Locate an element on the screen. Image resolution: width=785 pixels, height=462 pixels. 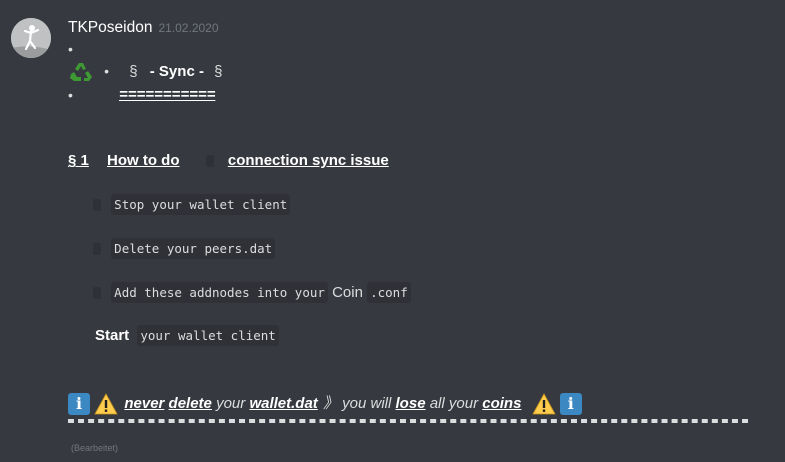
section-heading: § 1 How to do connection sync issue is located at coordinates (228, 160).